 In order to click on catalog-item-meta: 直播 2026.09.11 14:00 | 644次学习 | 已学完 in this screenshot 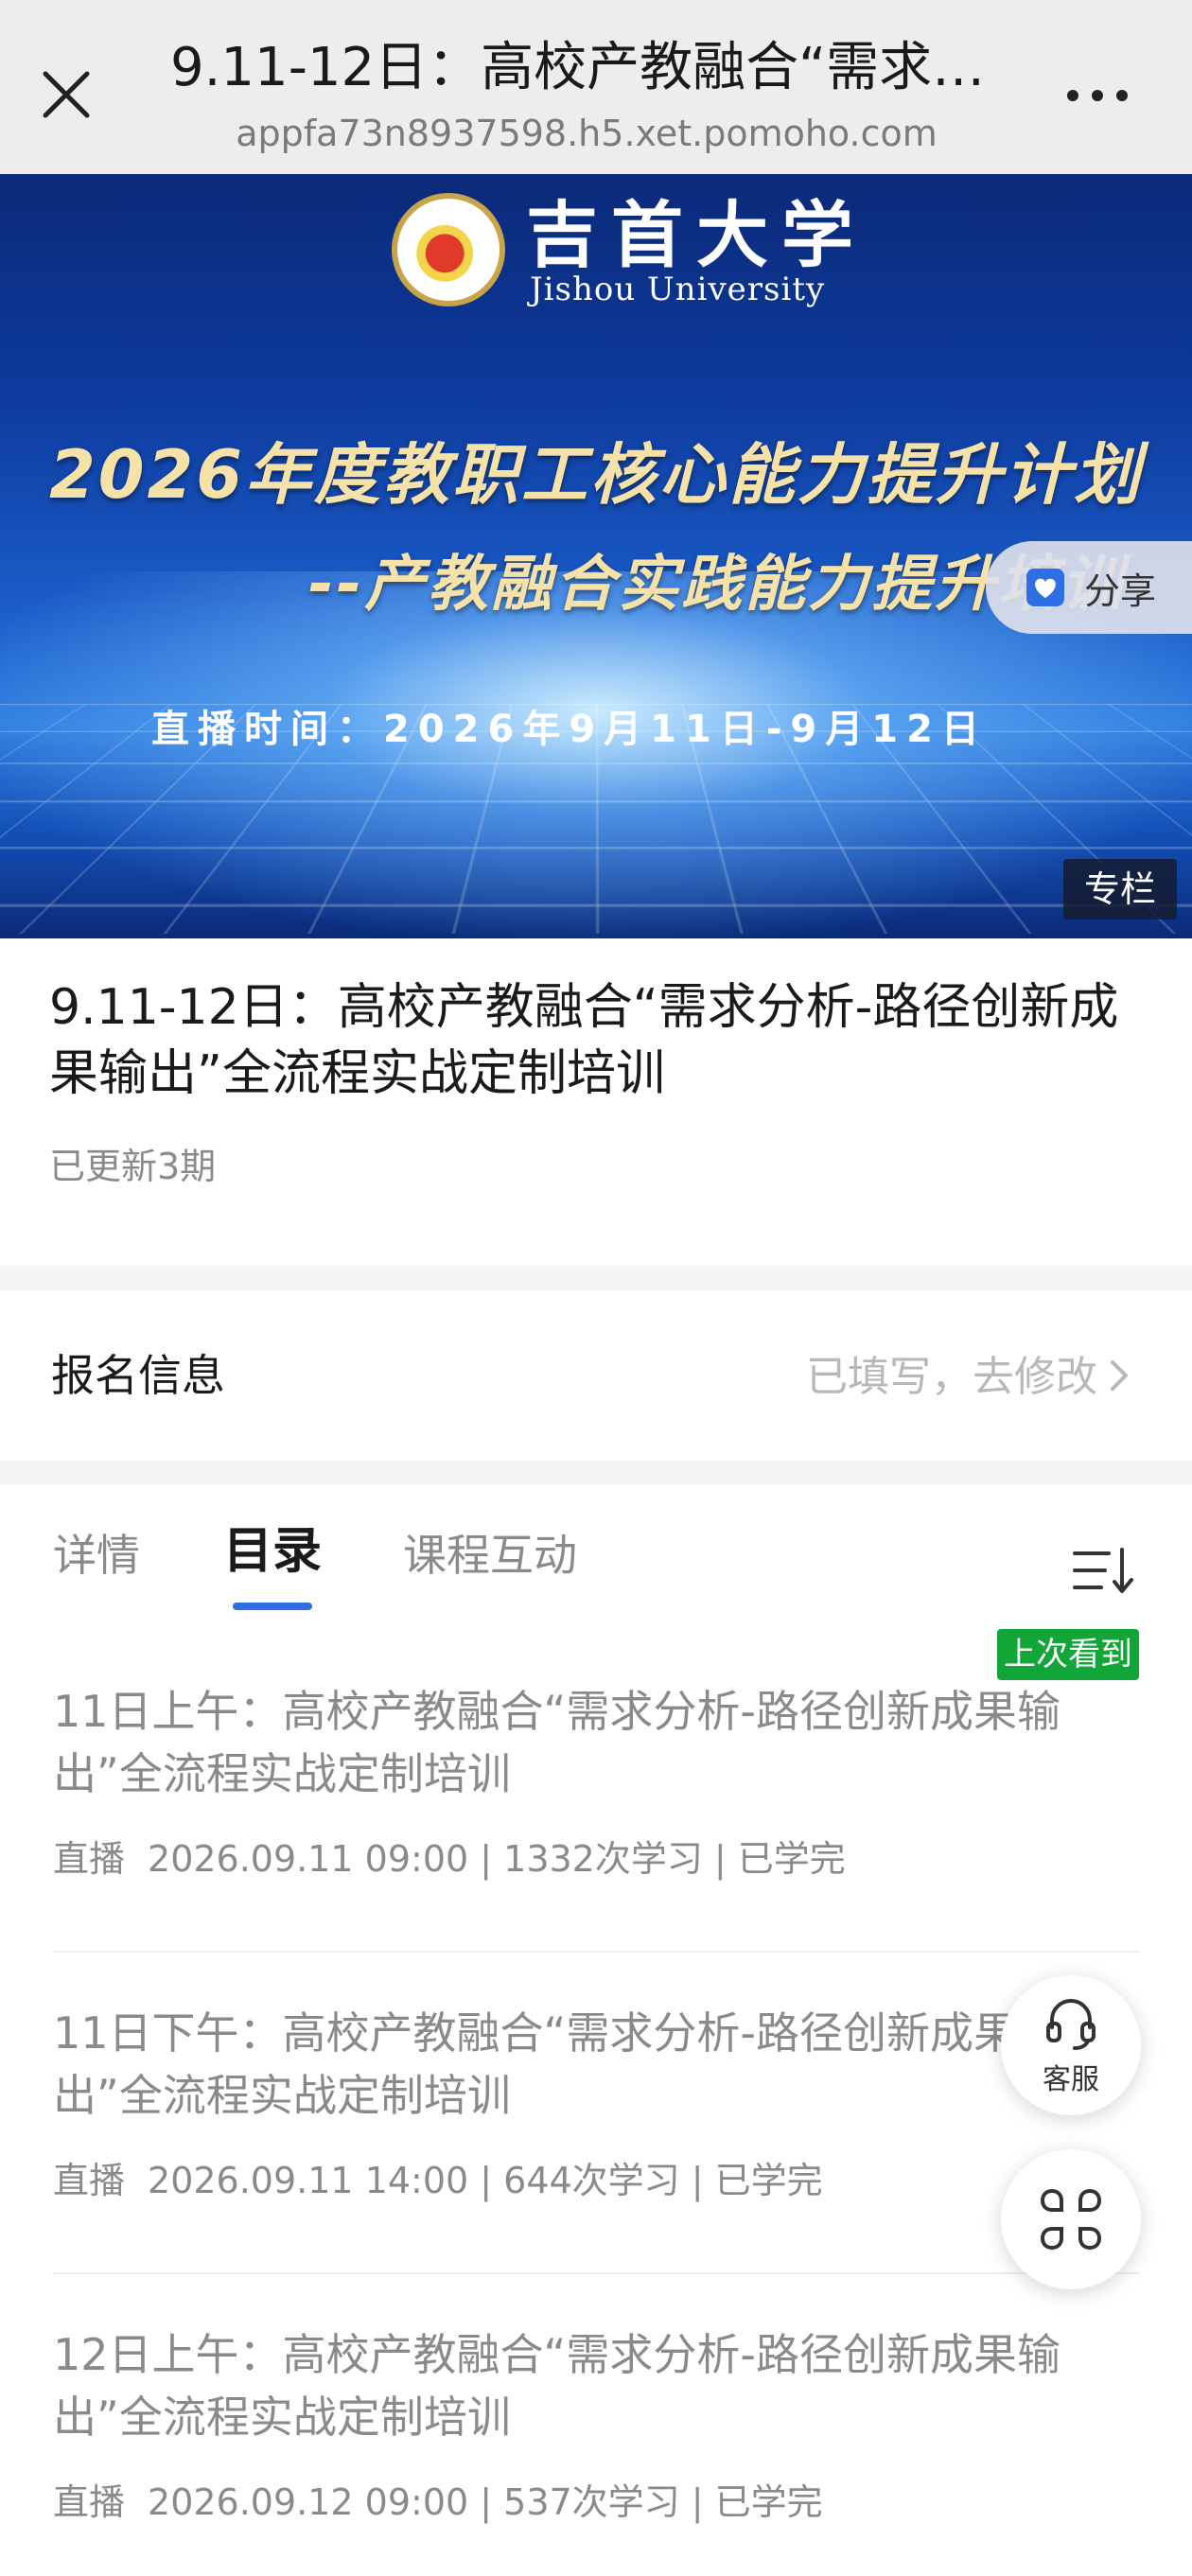, I will do `click(595, 2181)`.